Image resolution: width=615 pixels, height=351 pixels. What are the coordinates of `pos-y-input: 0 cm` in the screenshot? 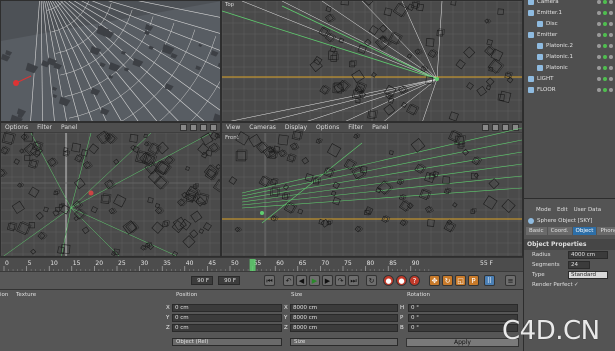 It's located at (227, 318).